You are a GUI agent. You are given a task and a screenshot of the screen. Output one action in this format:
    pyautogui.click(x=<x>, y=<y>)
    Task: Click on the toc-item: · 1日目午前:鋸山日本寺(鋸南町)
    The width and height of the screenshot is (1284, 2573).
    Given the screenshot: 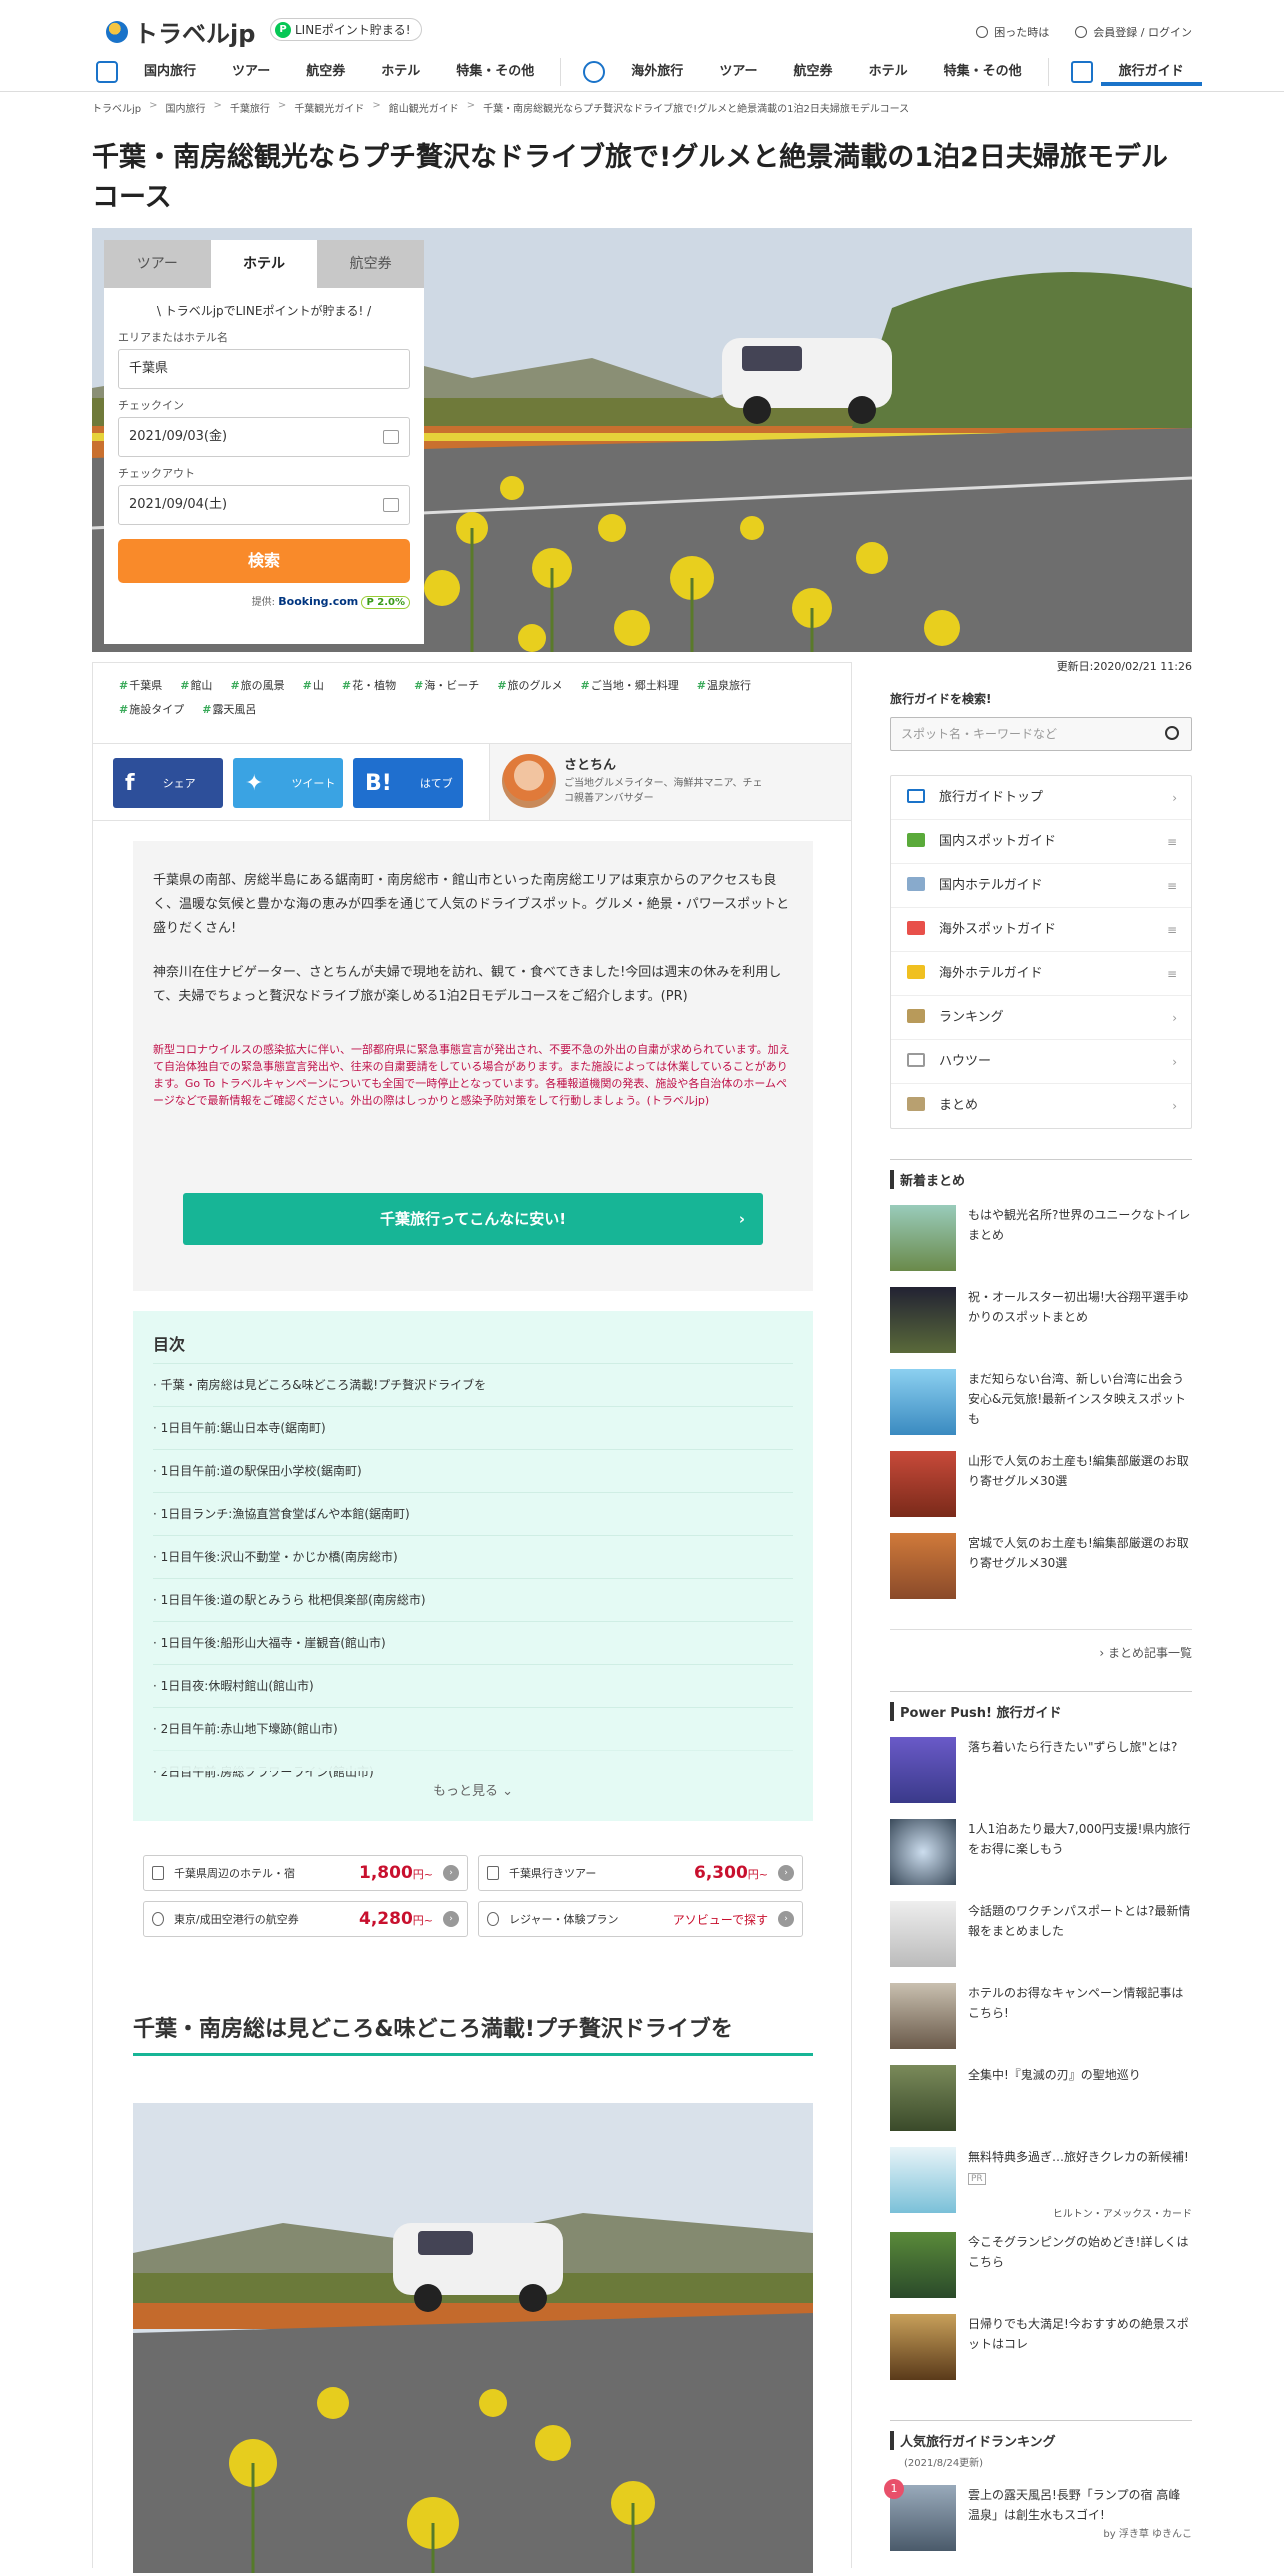 What is the action you would take?
    pyautogui.click(x=473, y=1427)
    